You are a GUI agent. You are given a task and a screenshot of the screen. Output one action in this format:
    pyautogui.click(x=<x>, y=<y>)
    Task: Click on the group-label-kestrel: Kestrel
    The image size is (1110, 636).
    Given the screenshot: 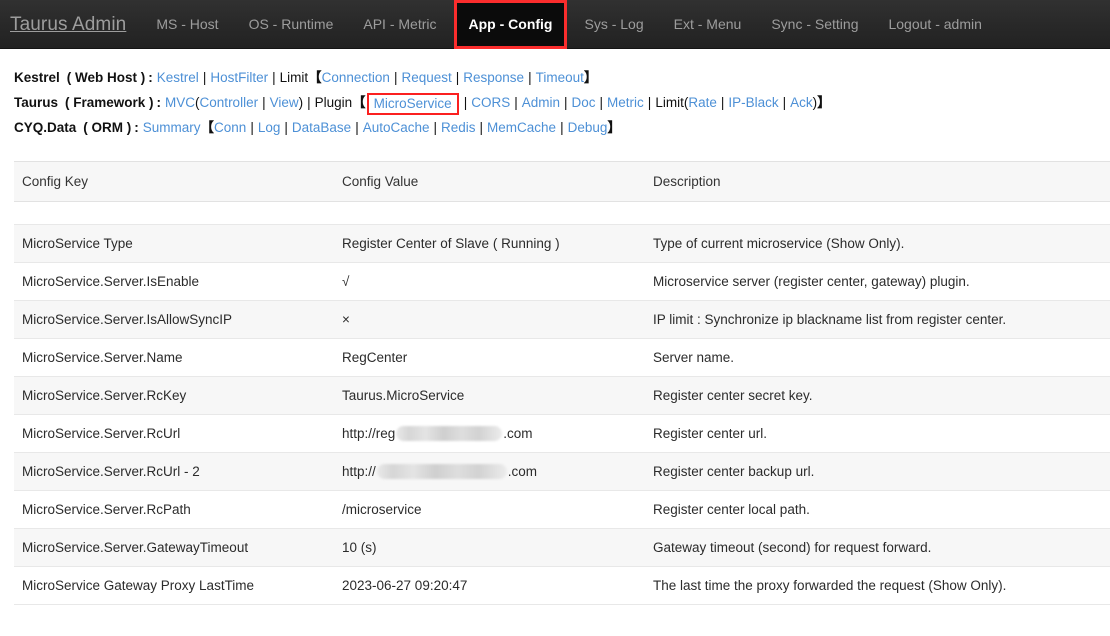 What is the action you would take?
    pyautogui.click(x=37, y=77)
    